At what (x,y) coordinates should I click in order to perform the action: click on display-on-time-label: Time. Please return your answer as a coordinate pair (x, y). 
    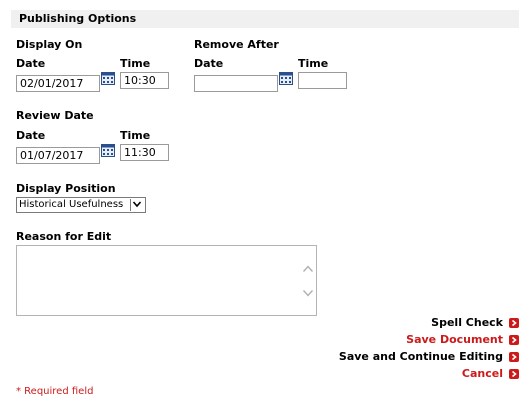
    Looking at the image, I should click on (135, 63).